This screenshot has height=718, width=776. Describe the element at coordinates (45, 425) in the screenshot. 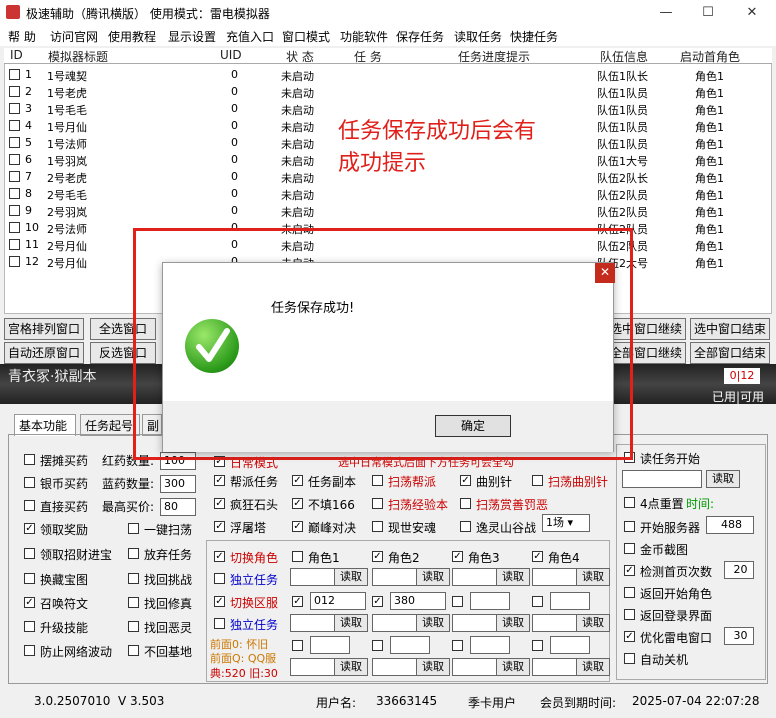

I see `tab-basic: 基本功能` at that location.